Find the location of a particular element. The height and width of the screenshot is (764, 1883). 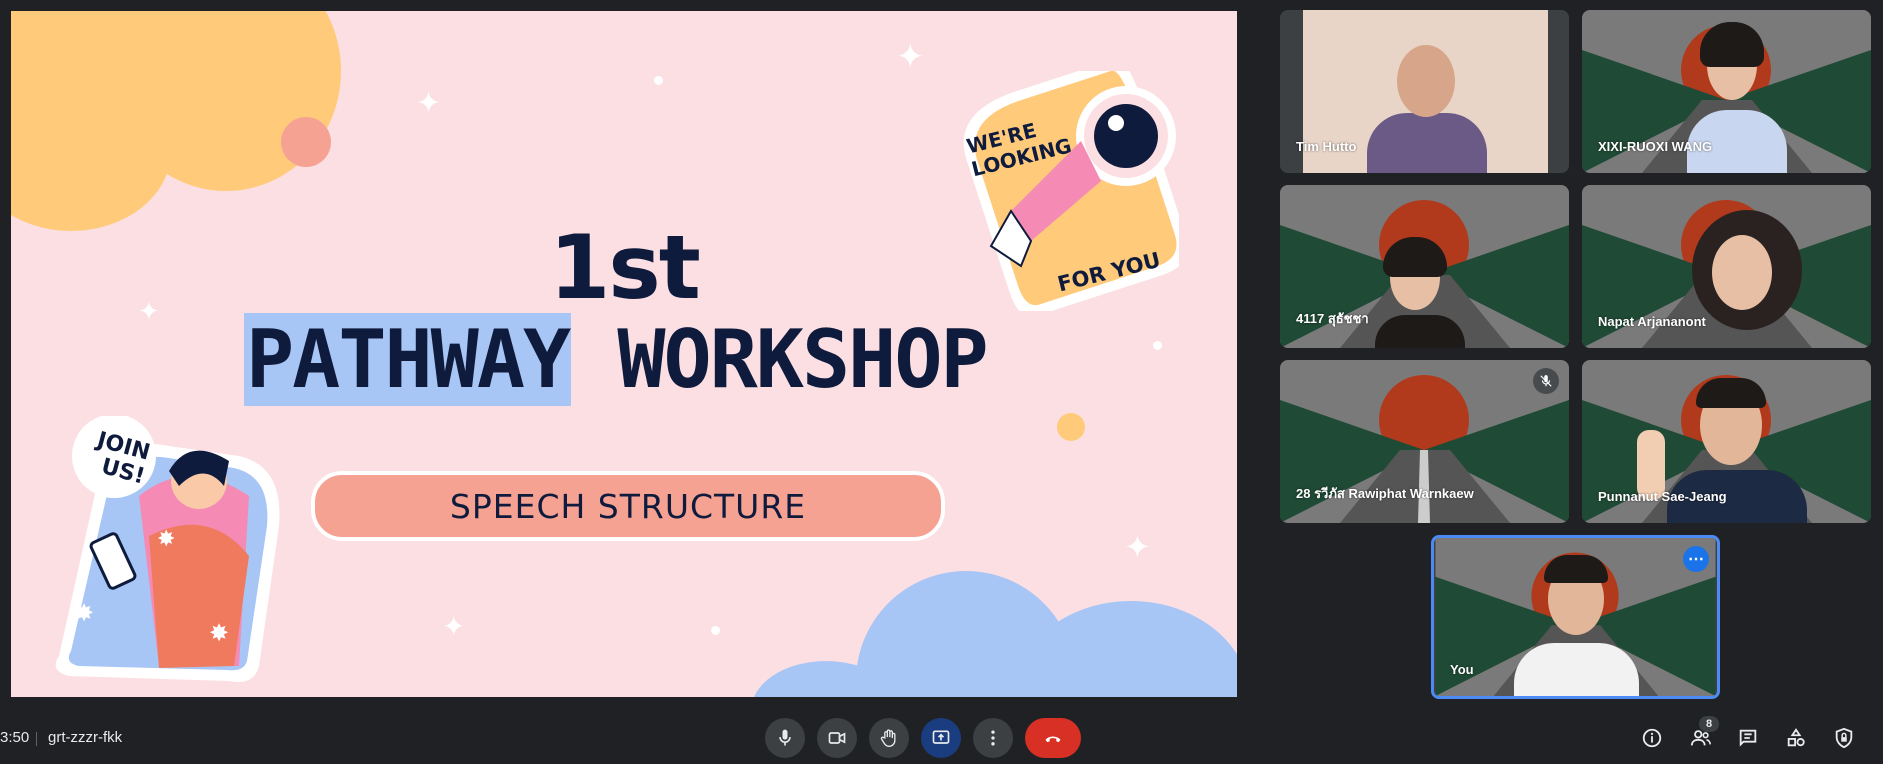

end-call-icon is located at coordinates (1053, 739).